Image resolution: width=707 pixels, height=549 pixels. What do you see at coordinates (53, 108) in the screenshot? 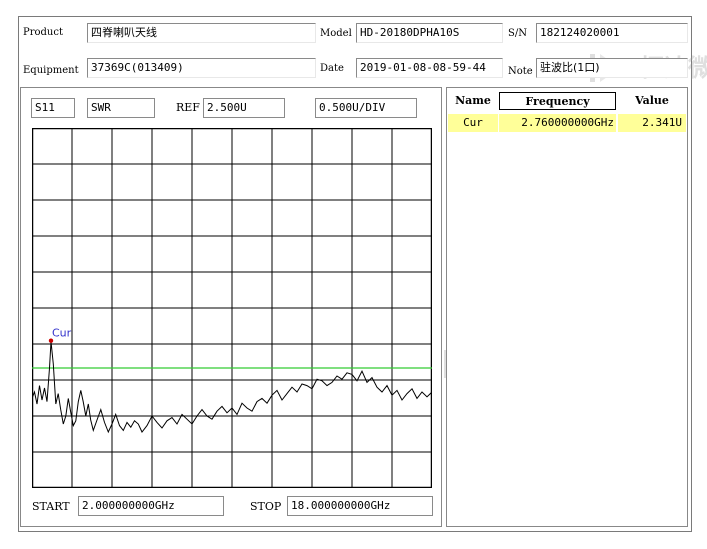
I see `param-box: S11` at bounding box center [53, 108].